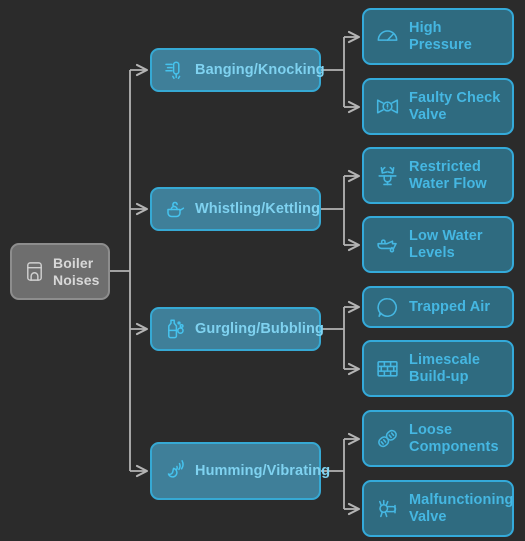 The image size is (525, 541). What do you see at coordinates (387, 176) in the screenshot?
I see `restricted-flow-icon` at bounding box center [387, 176].